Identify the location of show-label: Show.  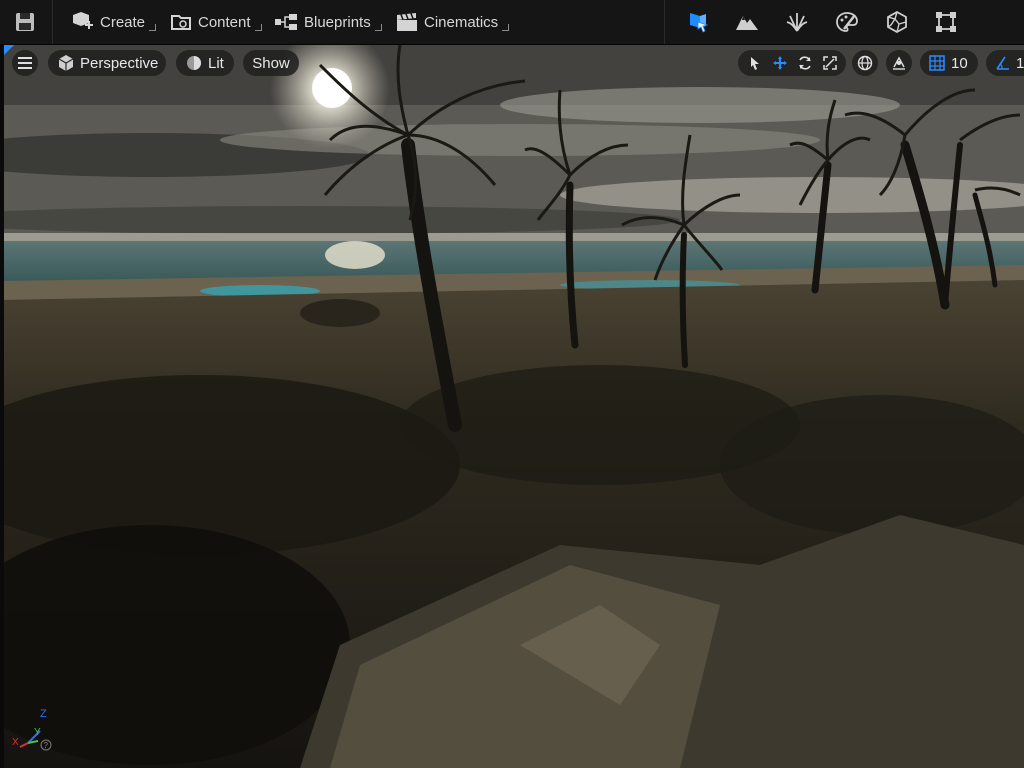
(271, 63).